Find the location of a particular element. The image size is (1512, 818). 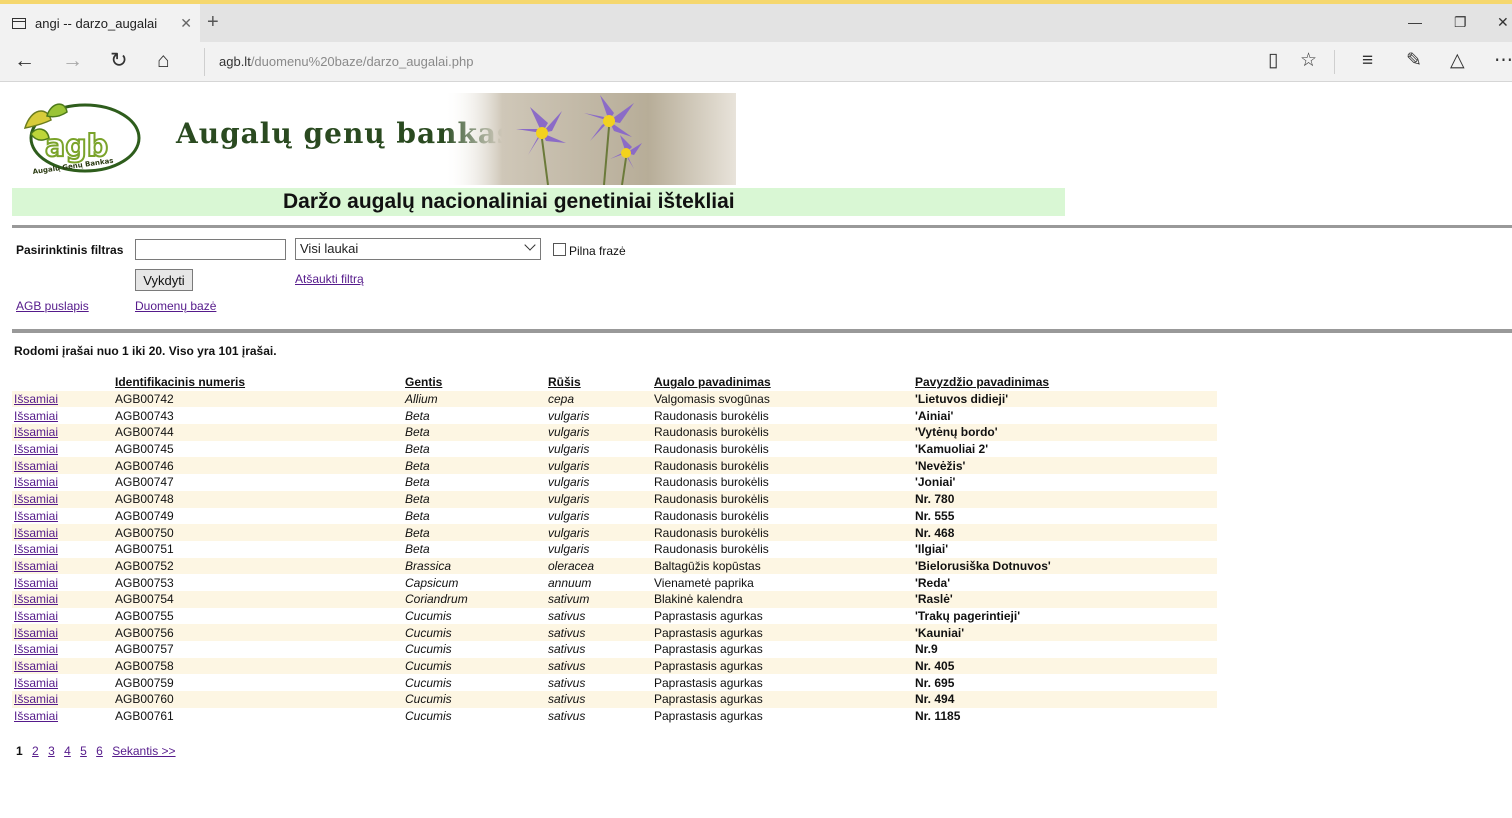

cell-sample-name: 'Reda' is located at coordinates (933, 582).